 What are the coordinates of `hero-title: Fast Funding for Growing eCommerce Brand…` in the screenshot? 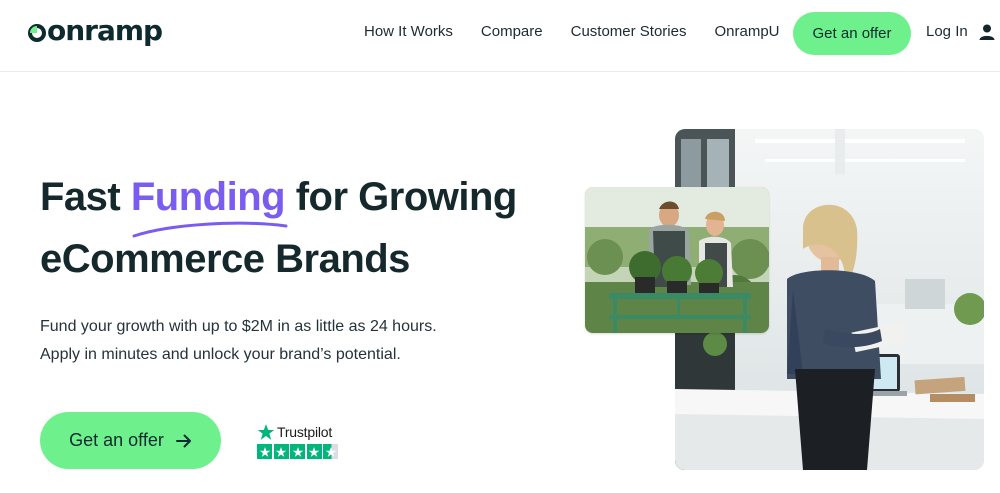 It's located at (300, 228).